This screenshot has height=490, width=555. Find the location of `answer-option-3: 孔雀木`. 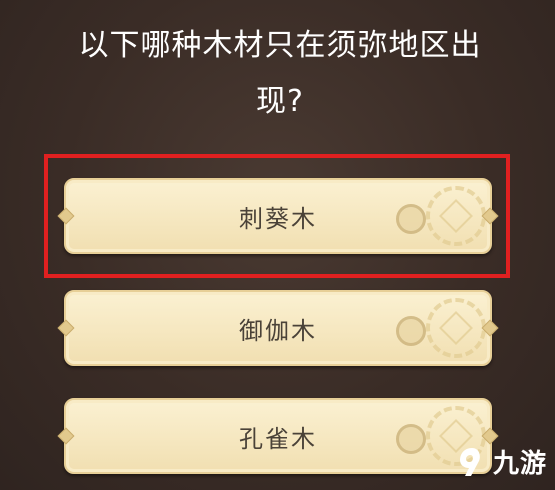

answer-option-3: 孔雀木 is located at coordinates (278, 436).